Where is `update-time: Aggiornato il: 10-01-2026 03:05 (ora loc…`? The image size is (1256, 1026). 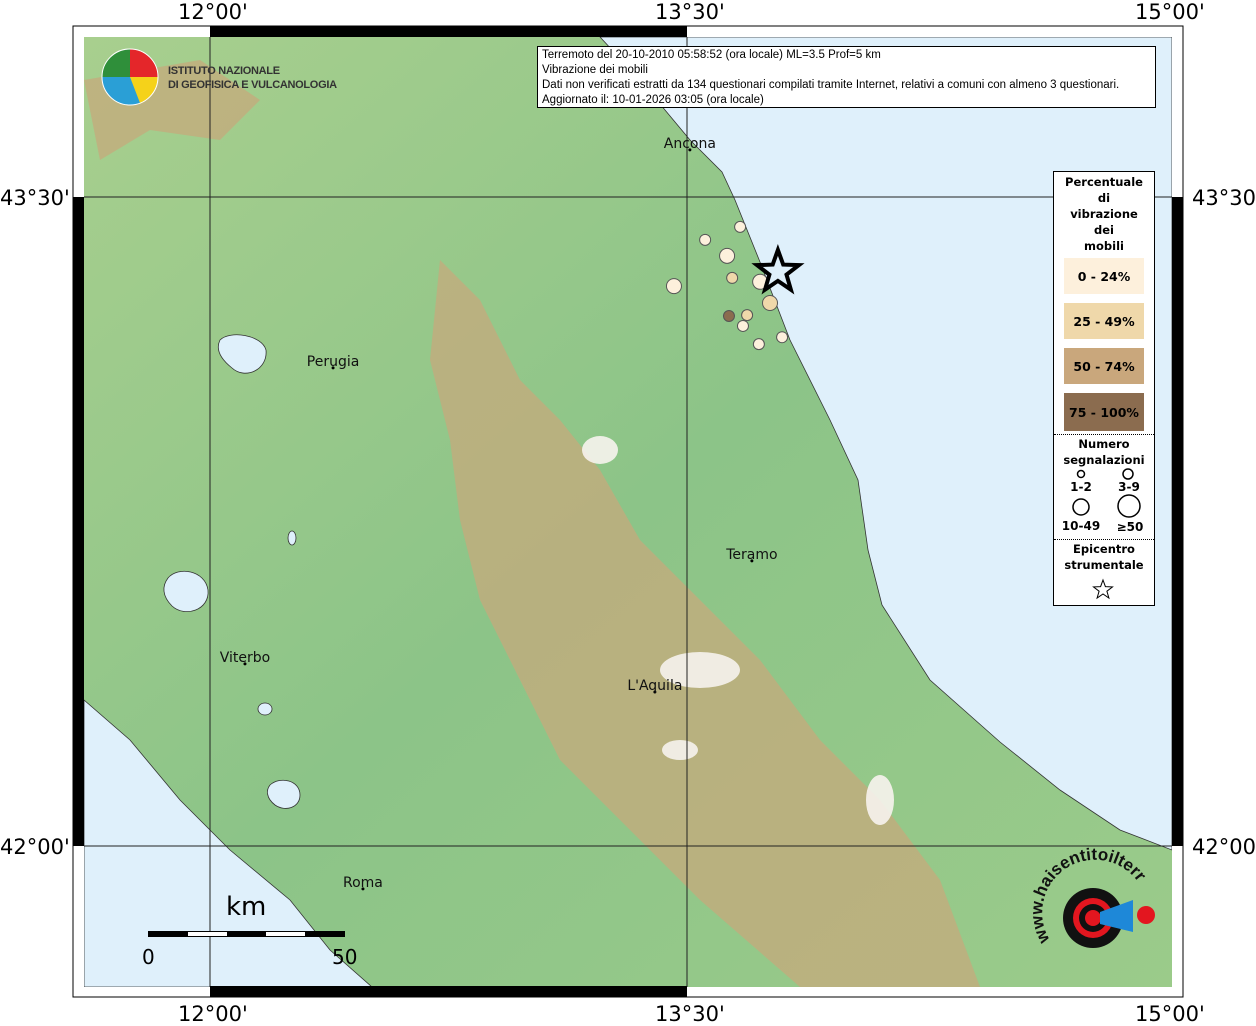 update-time: Aggiornato il: 10-01-2026 03:05 (ora loc… is located at coordinates (653, 100).